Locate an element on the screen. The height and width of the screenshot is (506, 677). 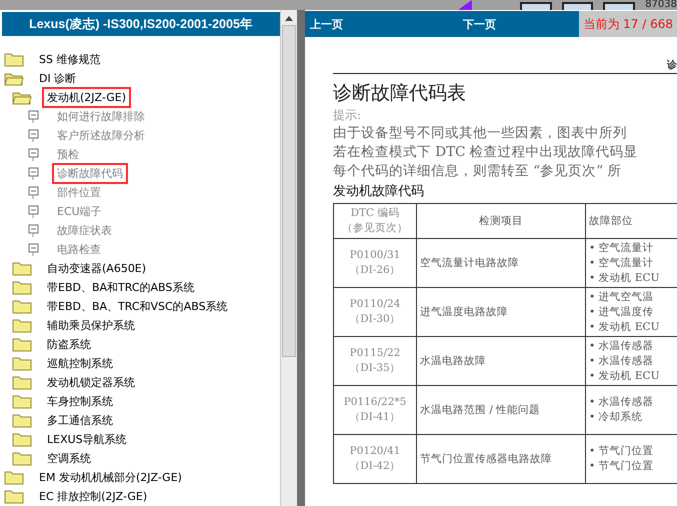
tree-item: 发动机(2JZ-GE) is located at coordinates (87, 97).